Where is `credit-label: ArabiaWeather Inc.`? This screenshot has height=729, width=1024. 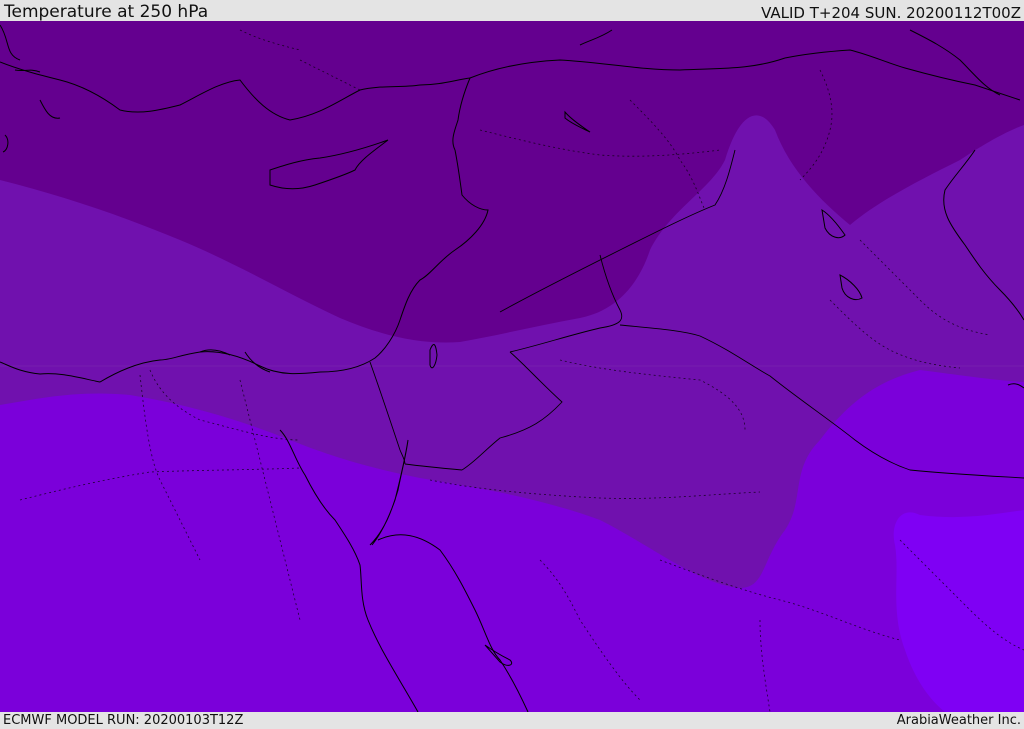 credit-label: ArabiaWeather Inc. is located at coordinates (958, 720).